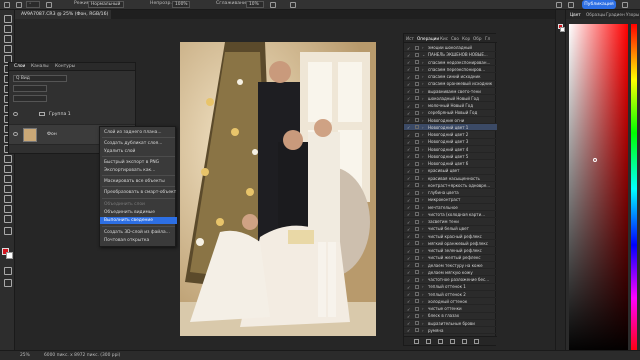 This screenshot has height=360, width=640. What do you see at coordinates (49, 5) in the screenshot?
I see `brush-settings-icon` at bounding box center [49, 5].